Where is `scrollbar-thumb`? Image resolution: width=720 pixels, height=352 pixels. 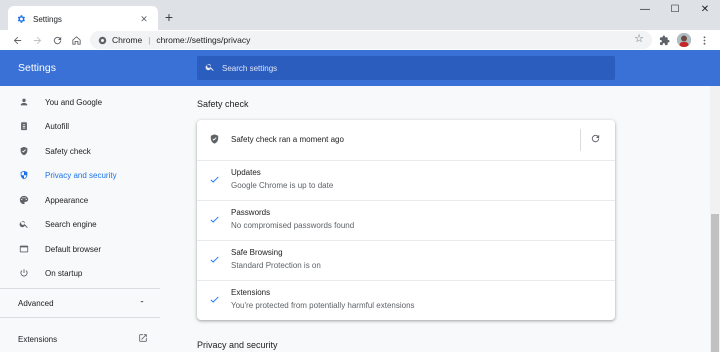 scrollbar-thumb is located at coordinates (715, 283).